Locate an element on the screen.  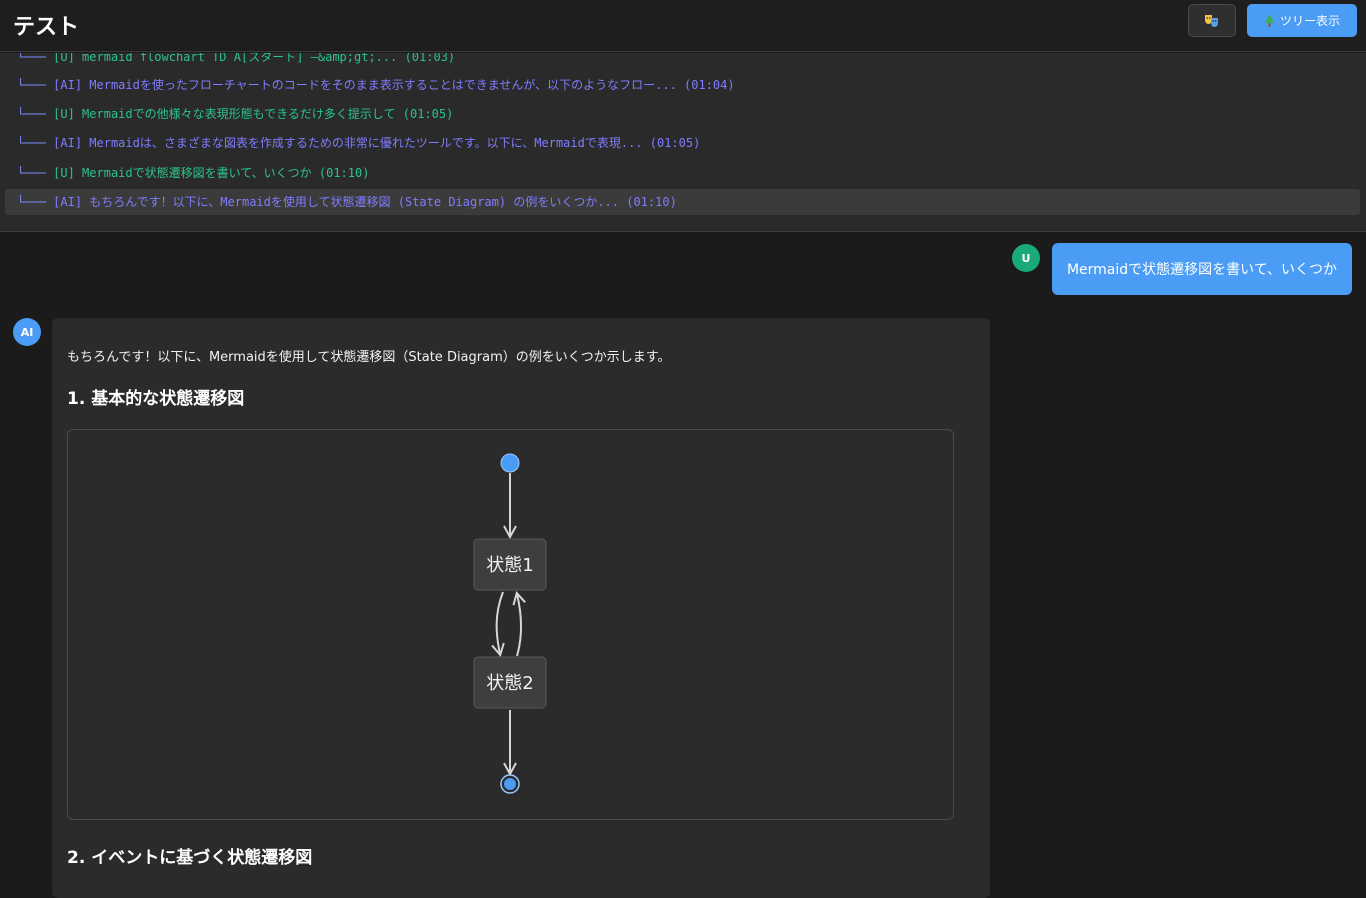
theater-masks-icon is located at coordinates (1211, 20).